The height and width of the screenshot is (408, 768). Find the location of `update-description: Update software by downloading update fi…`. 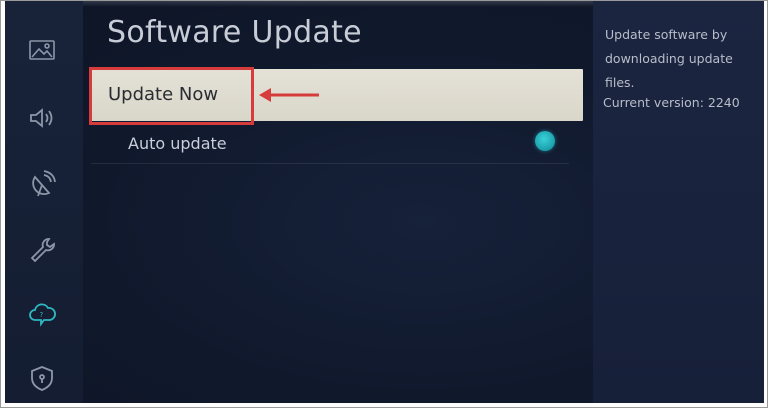

update-description: Update software by downloading update fi… is located at coordinates (669, 58).